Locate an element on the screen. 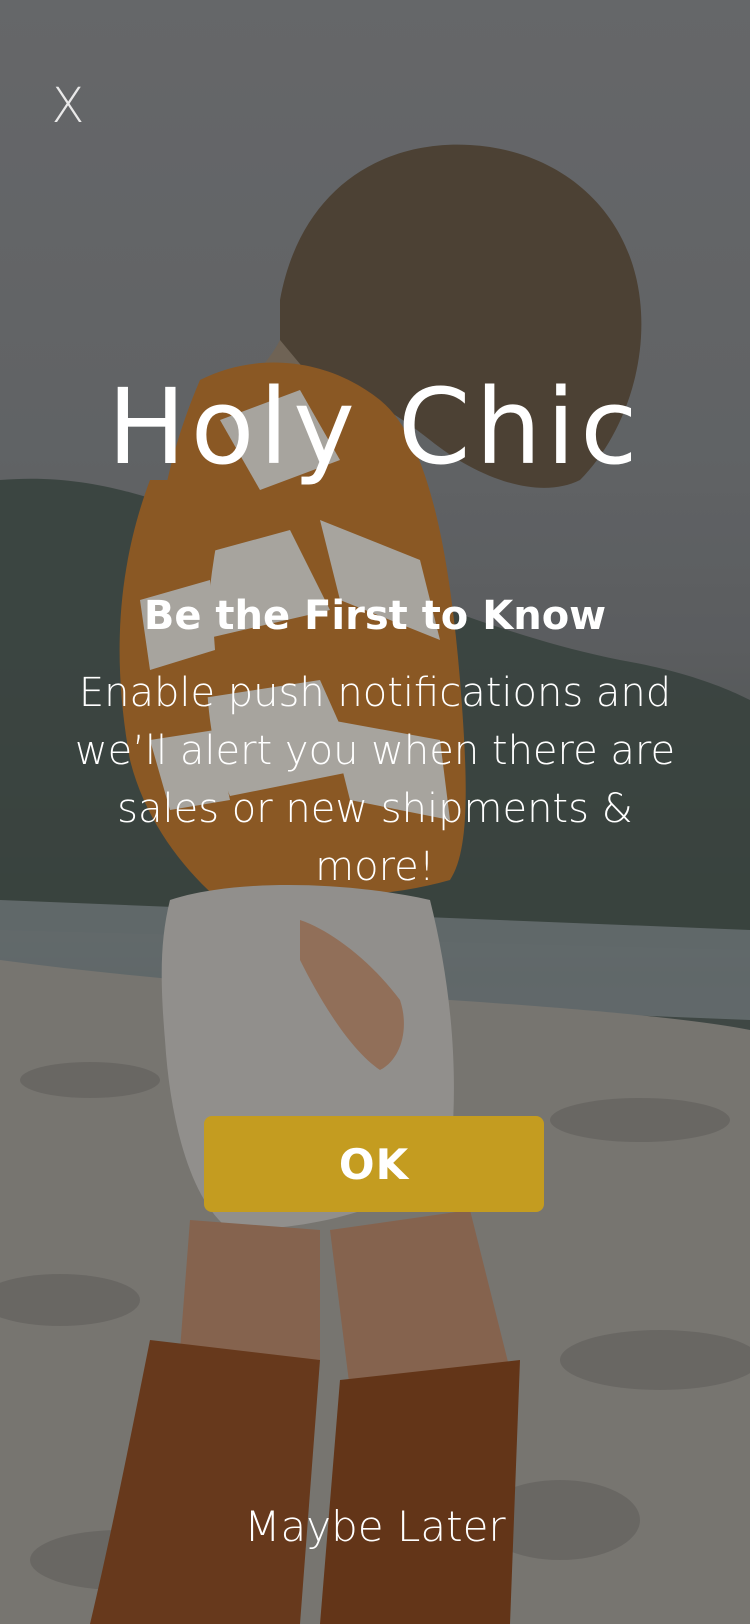  ok-button-label: OK is located at coordinates (374, 1164).